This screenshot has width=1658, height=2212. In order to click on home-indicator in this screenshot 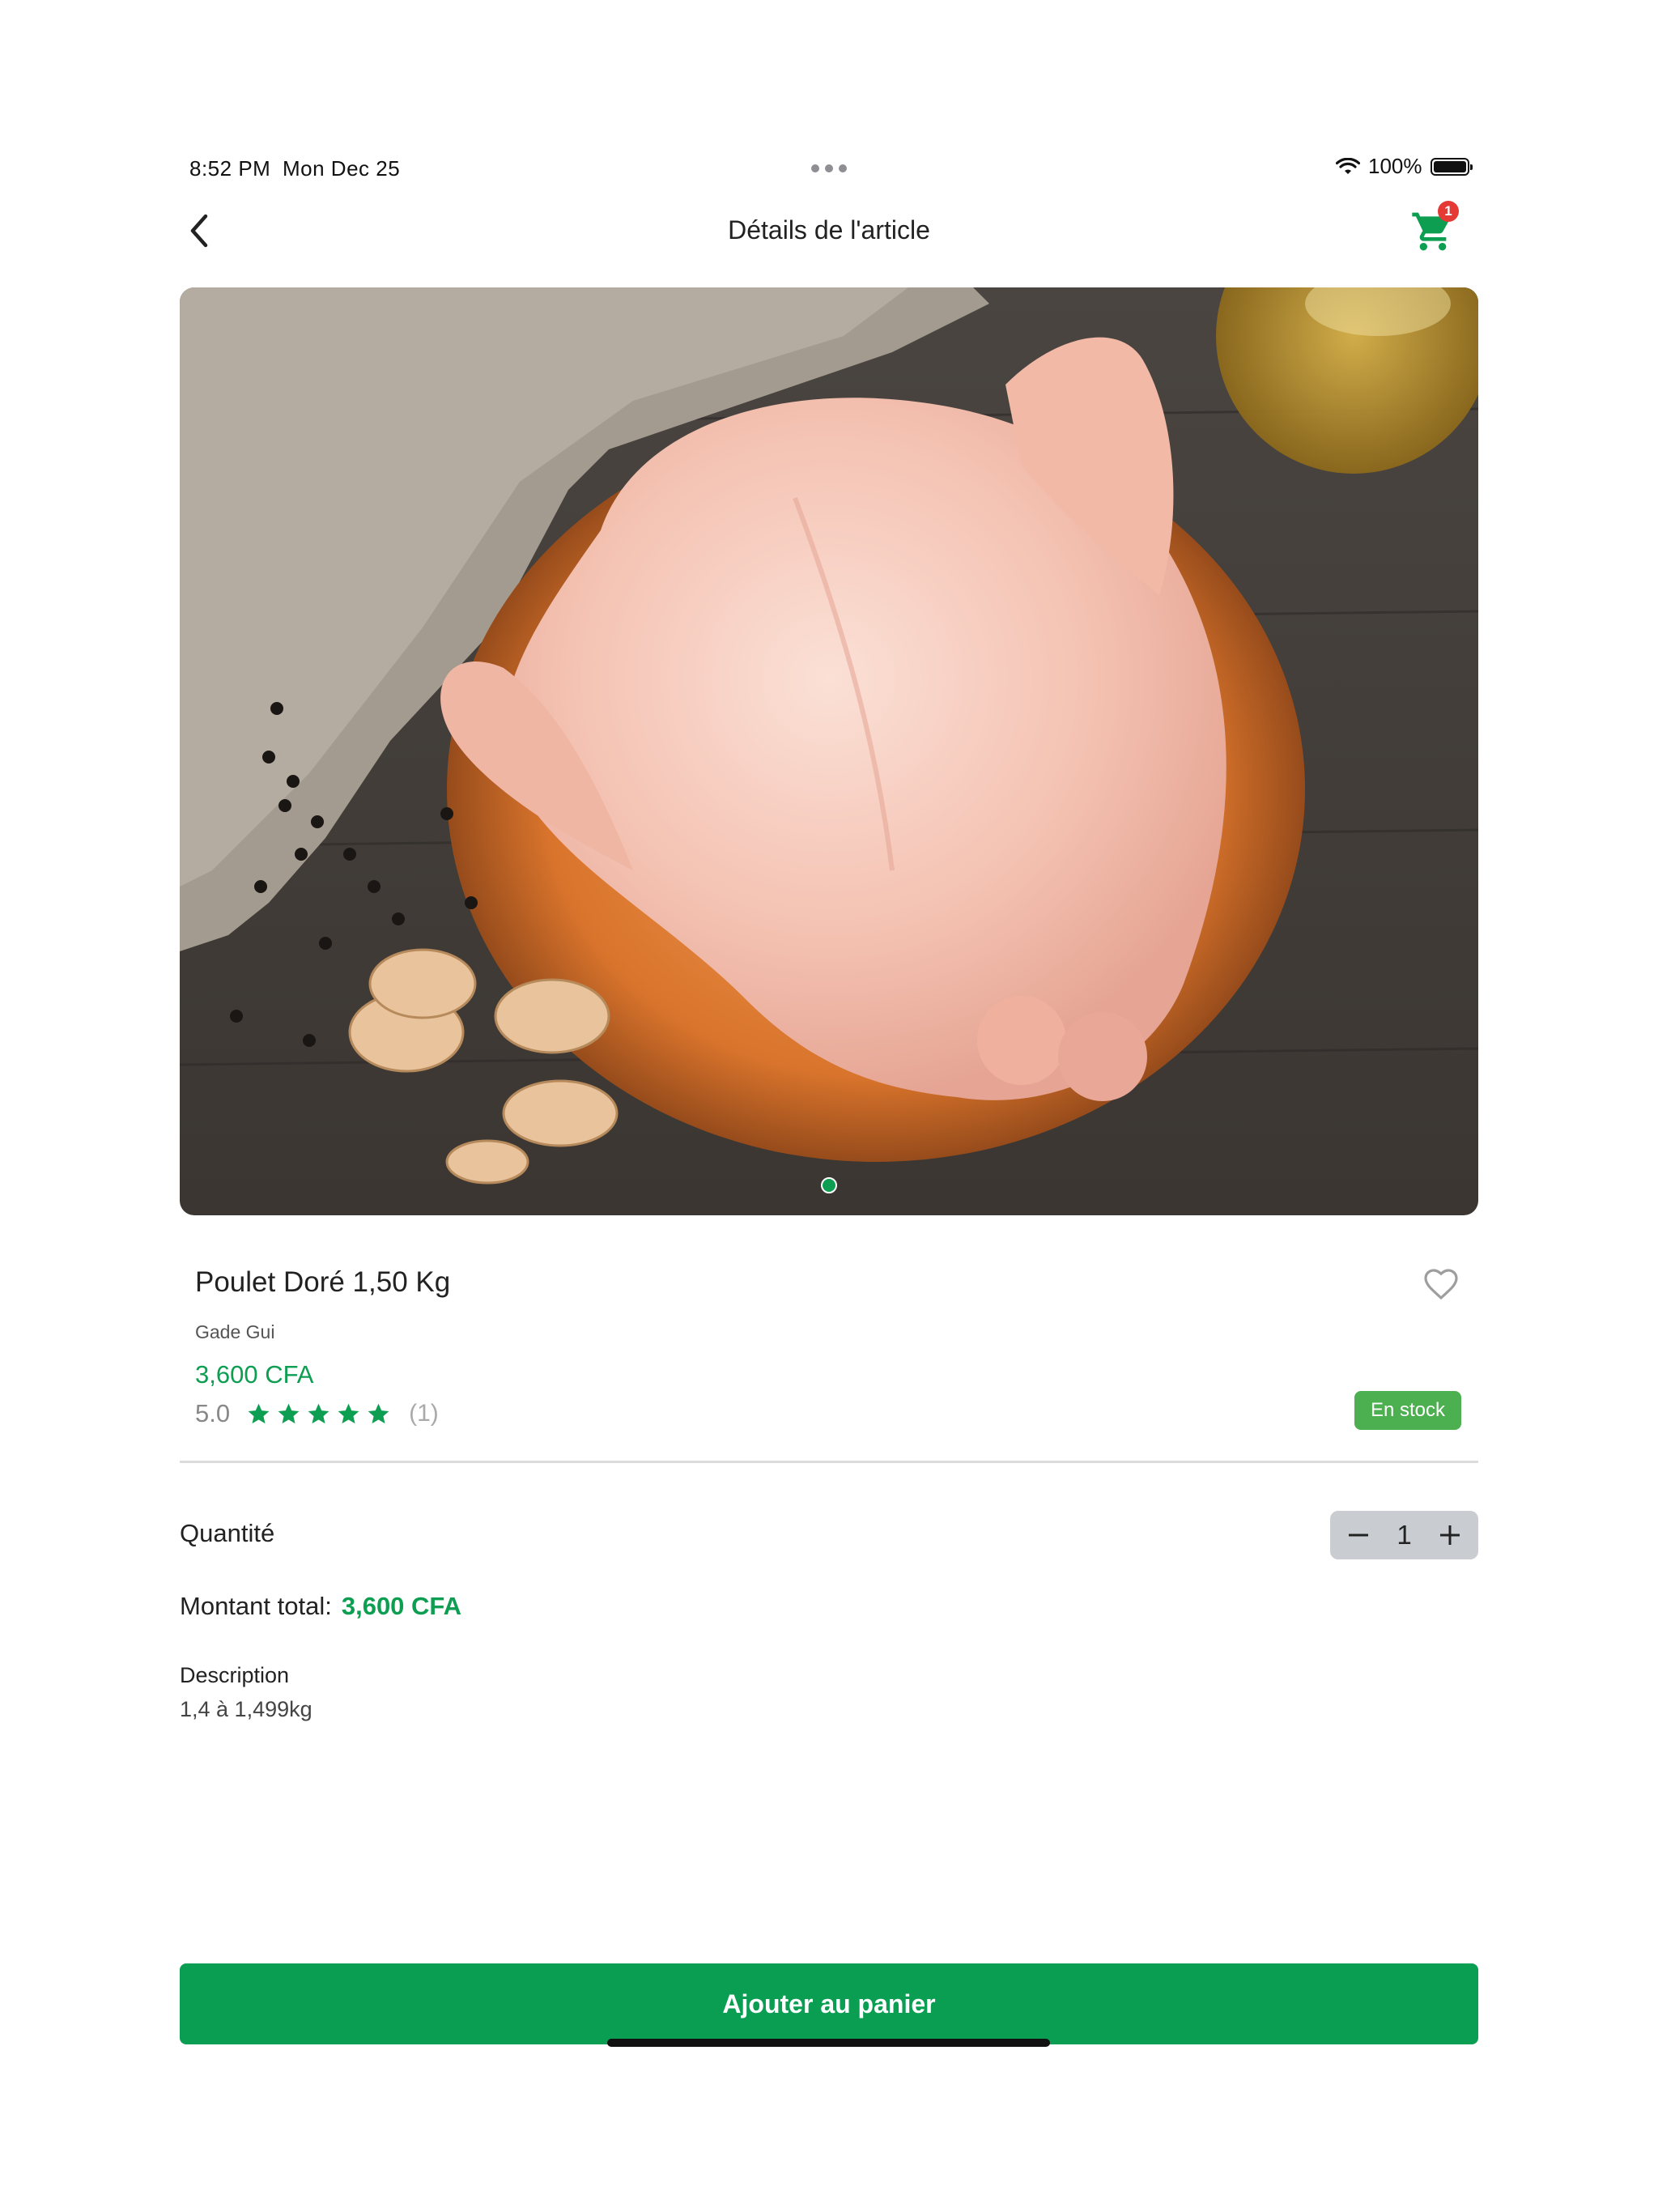, I will do `click(828, 2043)`.